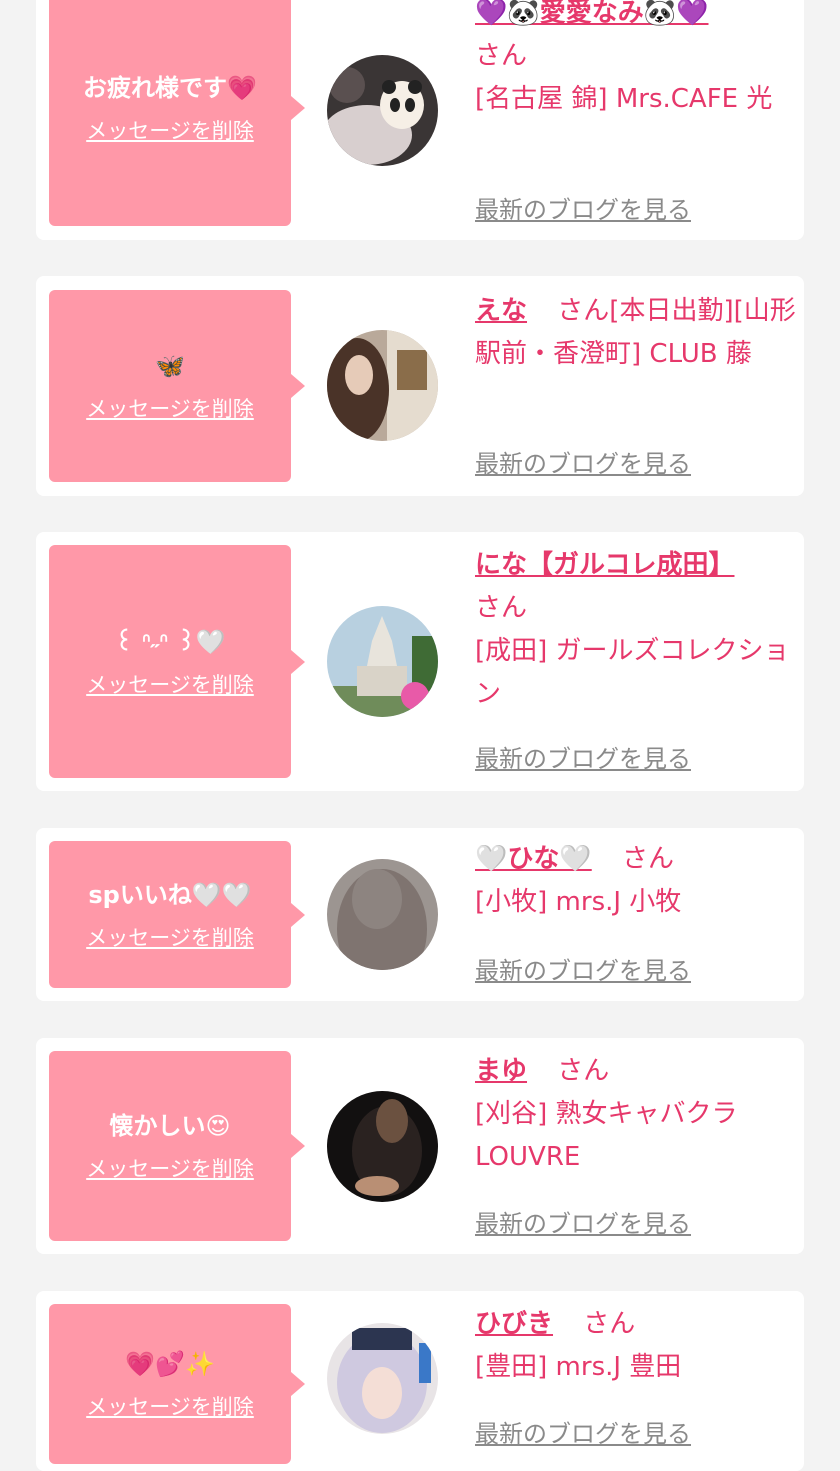 The image size is (840, 1471). I want to click on sender-name-link: 💜🐼愛愛なみ🐼💜, so click(592, 14).